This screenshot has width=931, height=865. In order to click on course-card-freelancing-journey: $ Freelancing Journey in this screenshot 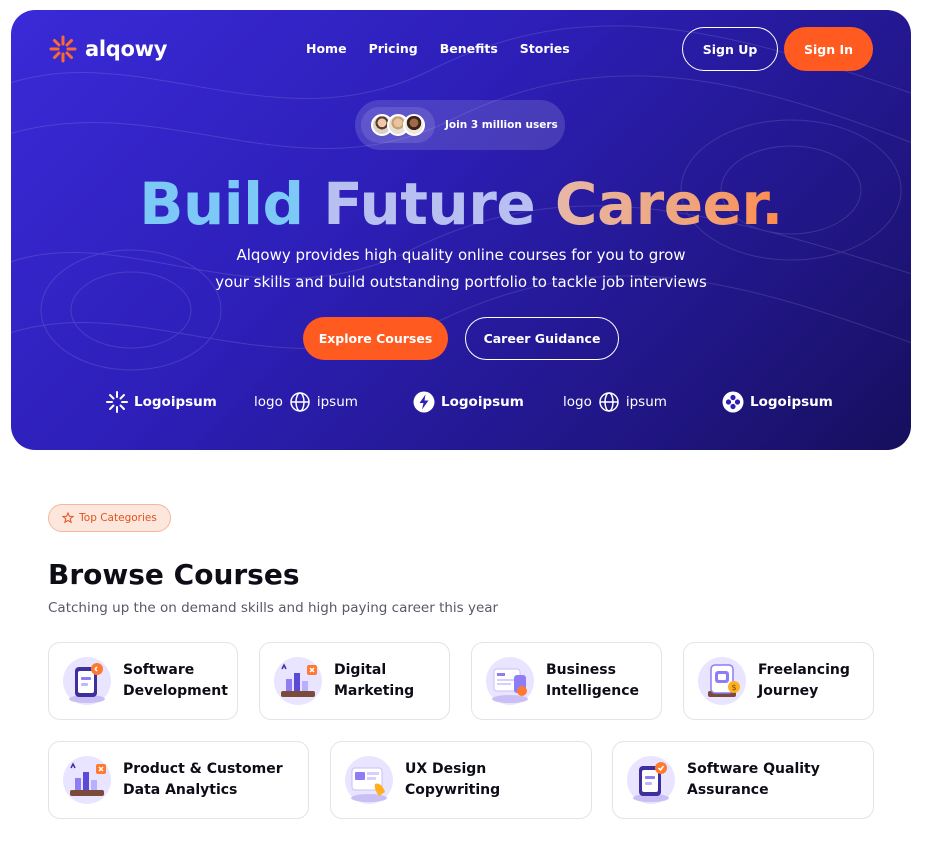, I will do `click(778, 681)`.